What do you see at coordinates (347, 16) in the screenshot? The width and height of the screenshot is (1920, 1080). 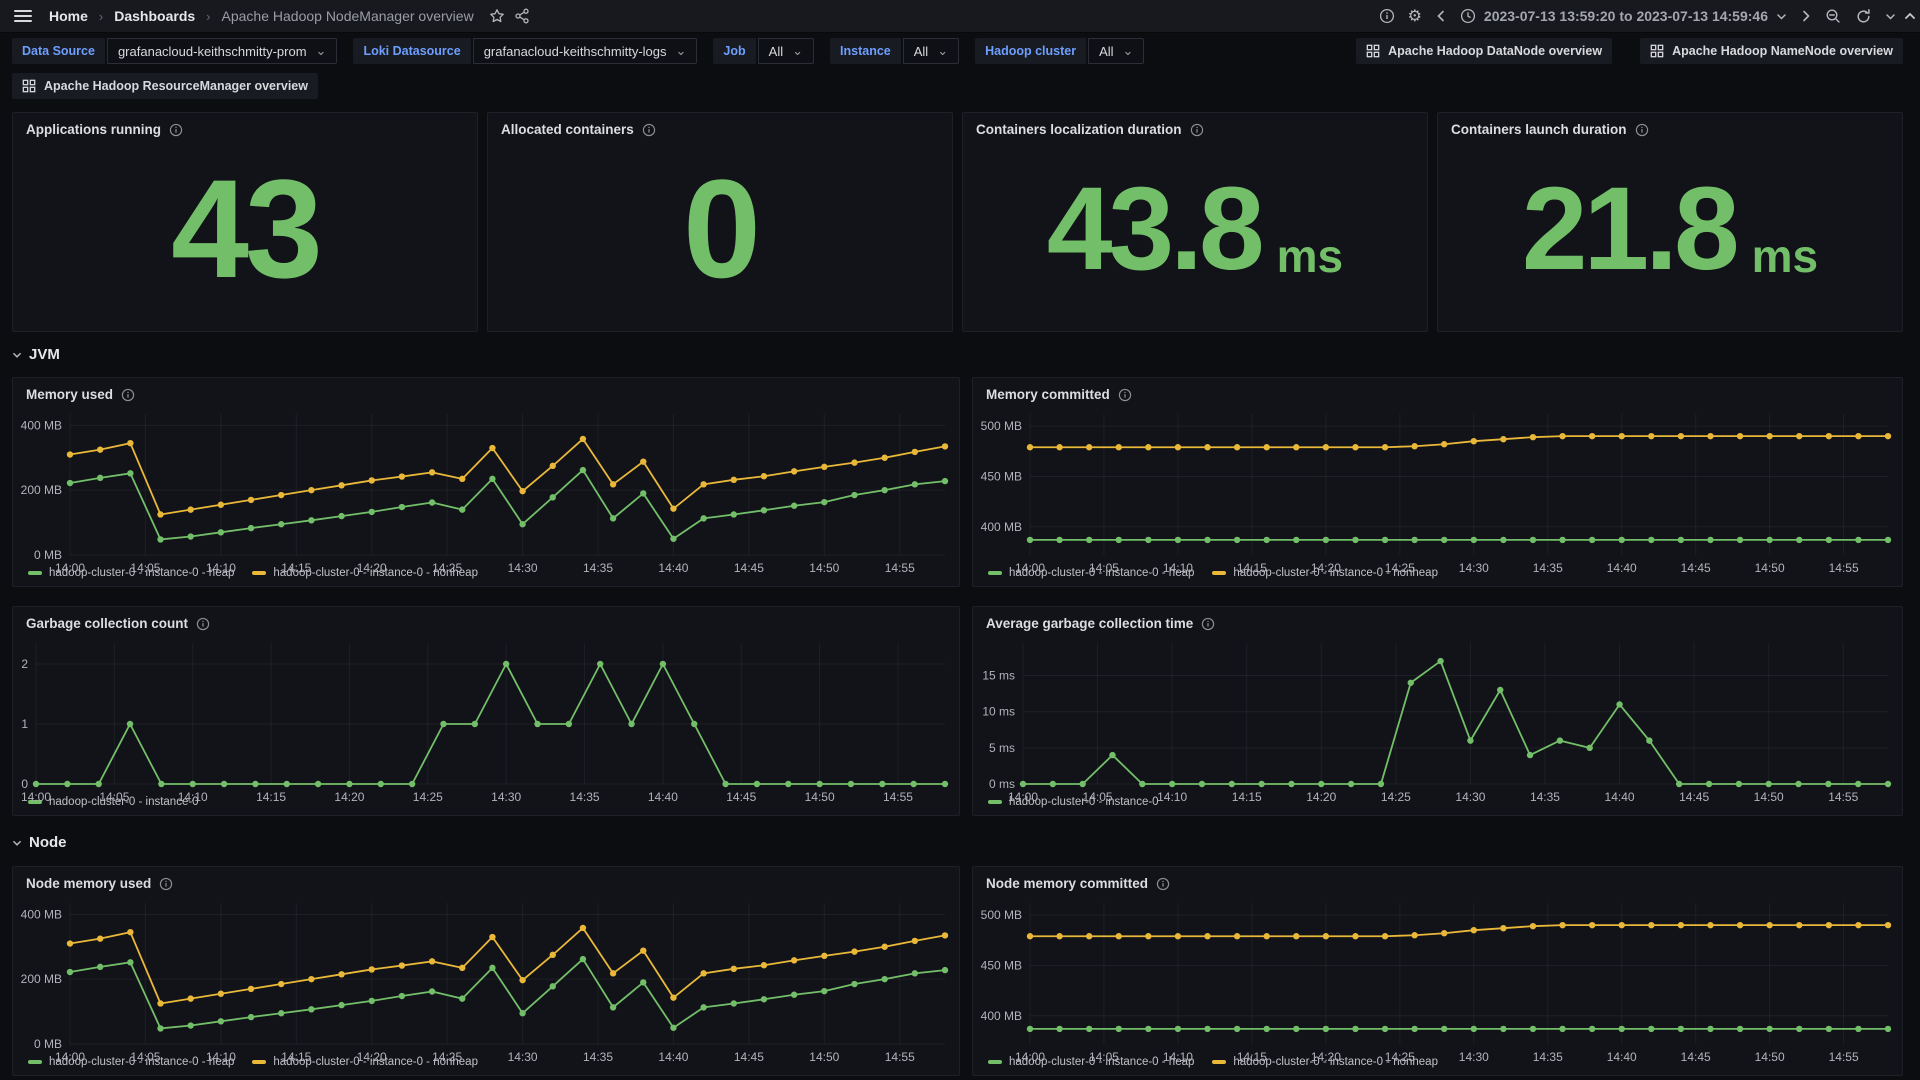 I see `breadcrumb-current-dashboard: Apache Hadoop NodeManager overview` at bounding box center [347, 16].